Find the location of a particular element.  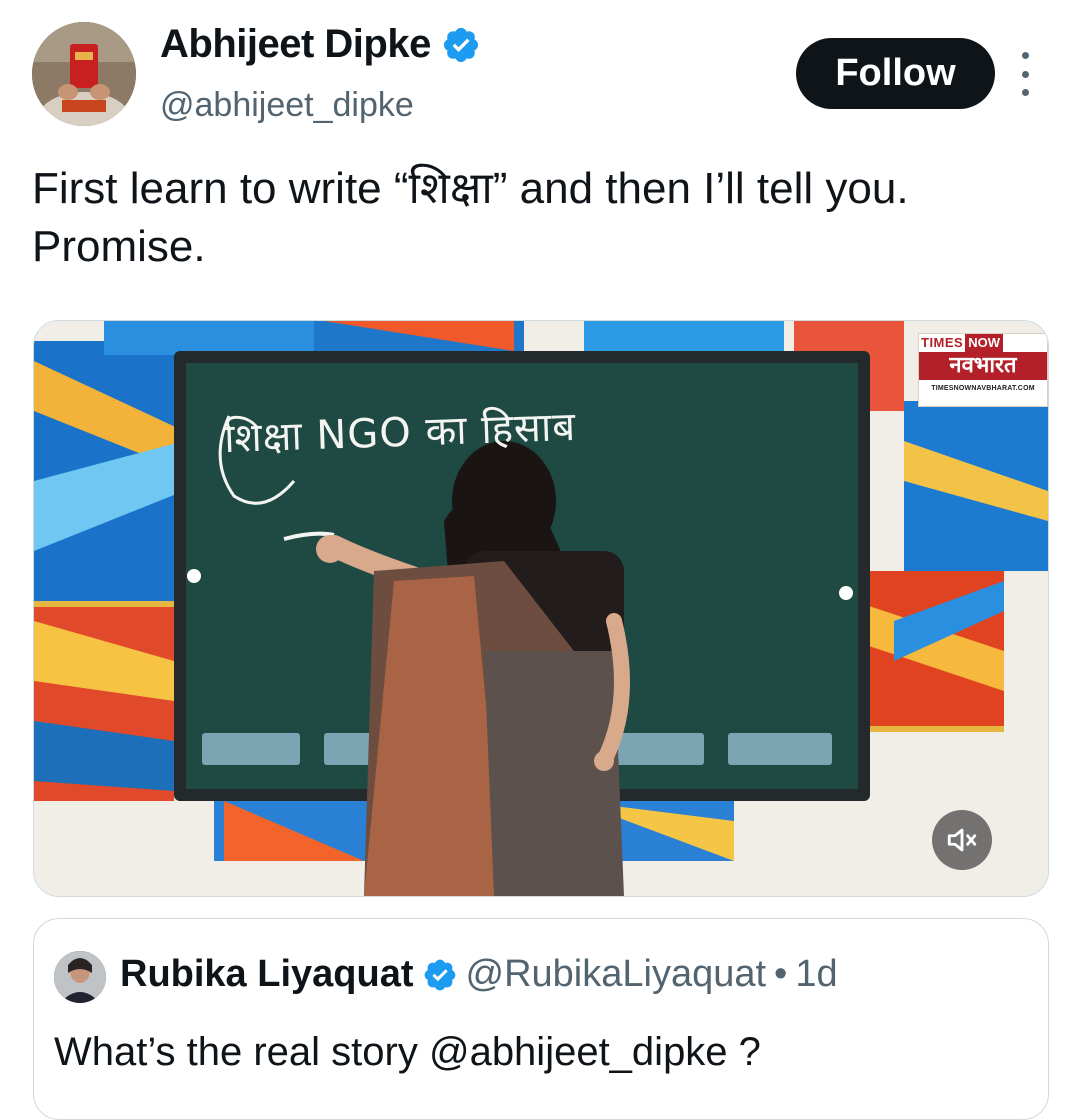

quoted-header: Rubika Liyaquat @RubikaLiyaquat • 1d is located at coordinates (479, 974).